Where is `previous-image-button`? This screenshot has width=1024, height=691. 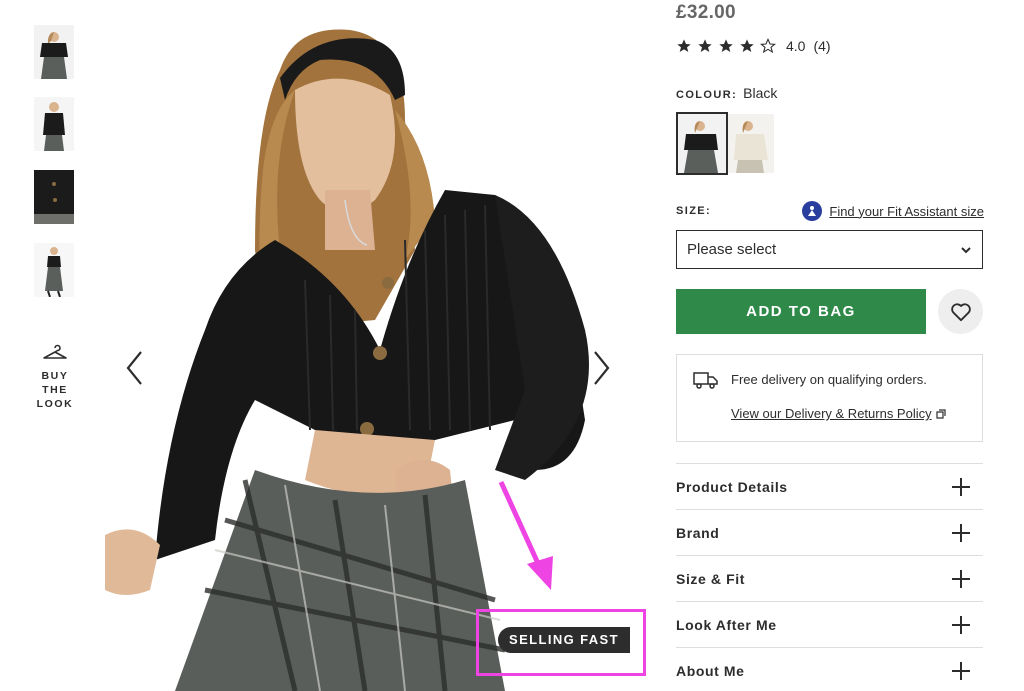
previous-image-button is located at coordinates (135, 368).